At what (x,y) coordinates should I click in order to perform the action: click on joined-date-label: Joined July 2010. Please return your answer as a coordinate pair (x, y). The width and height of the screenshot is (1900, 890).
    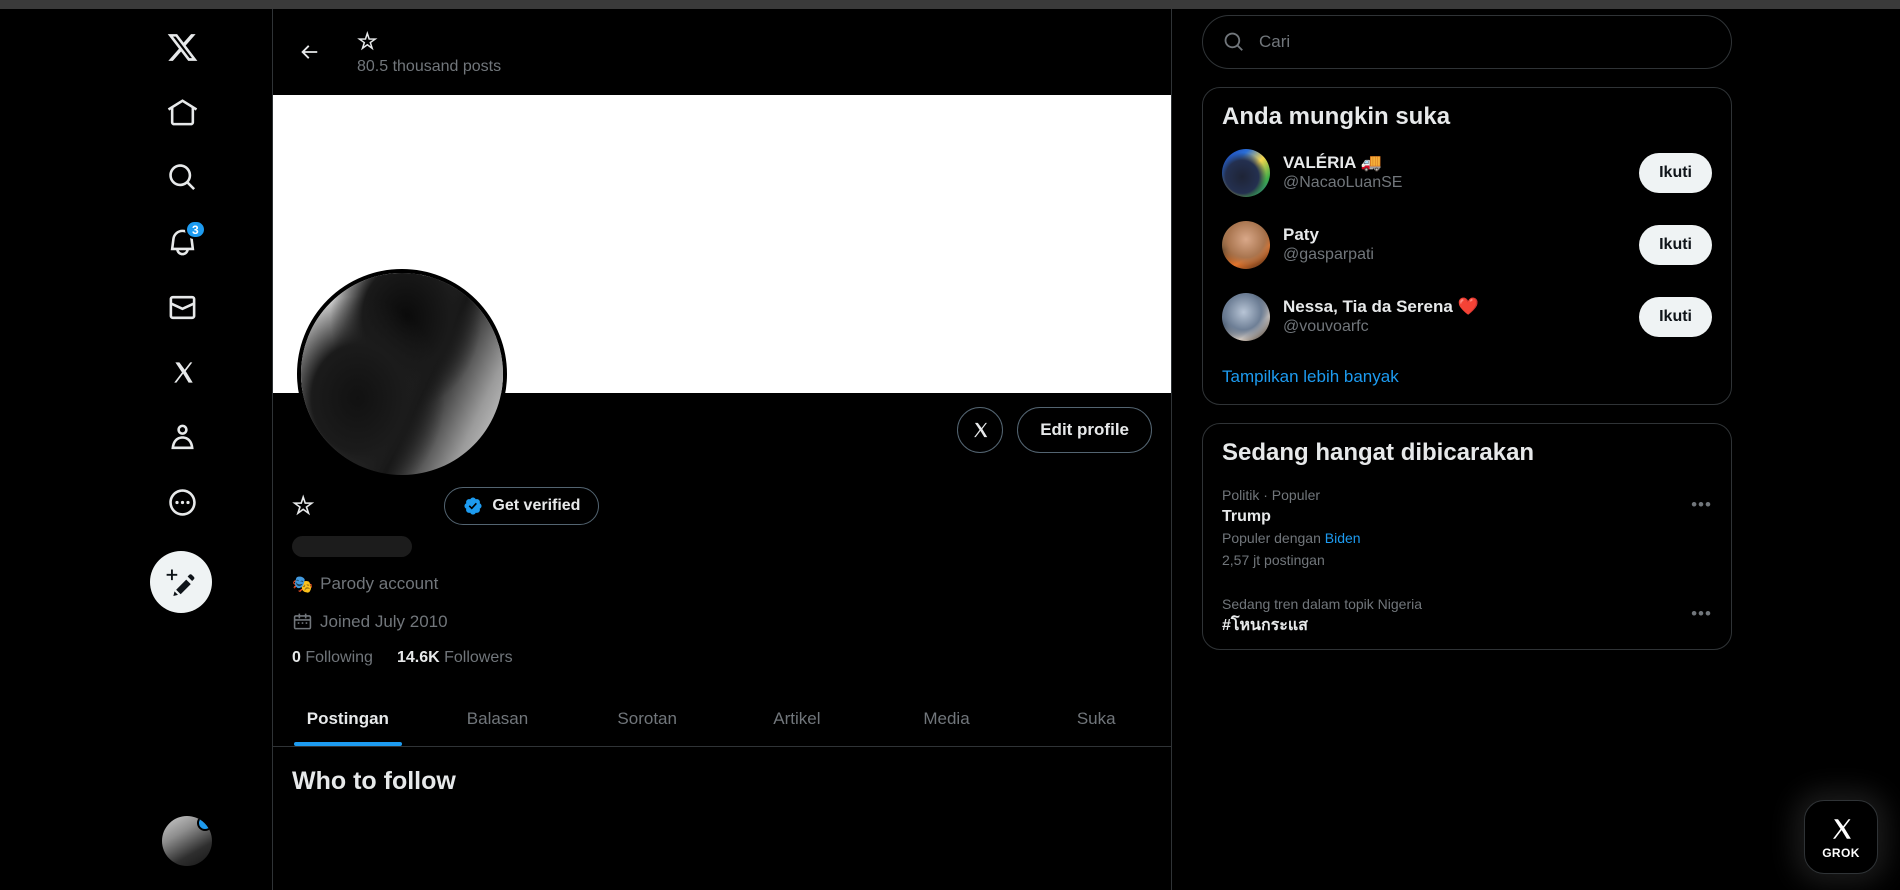
    Looking at the image, I should click on (384, 621).